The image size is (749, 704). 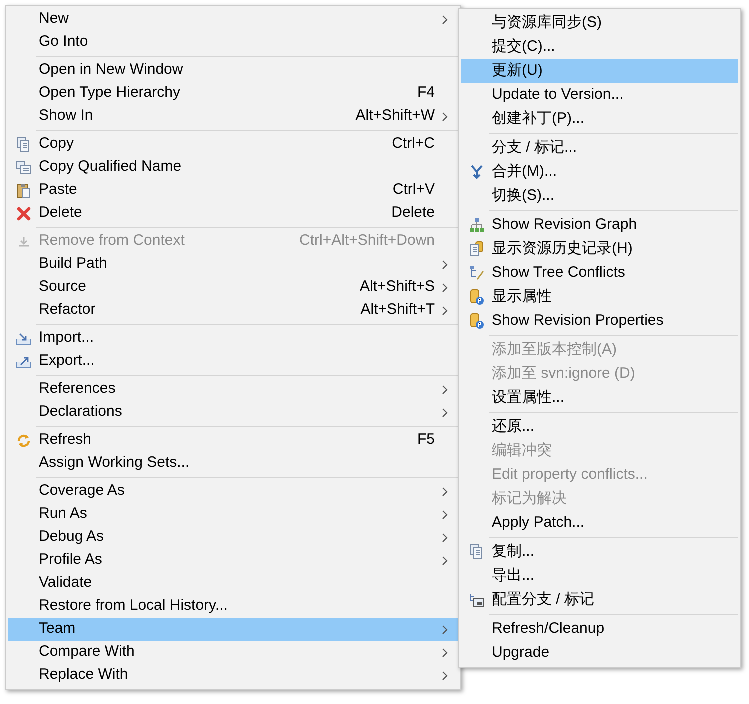 I want to click on menu-item: Team, so click(x=233, y=629).